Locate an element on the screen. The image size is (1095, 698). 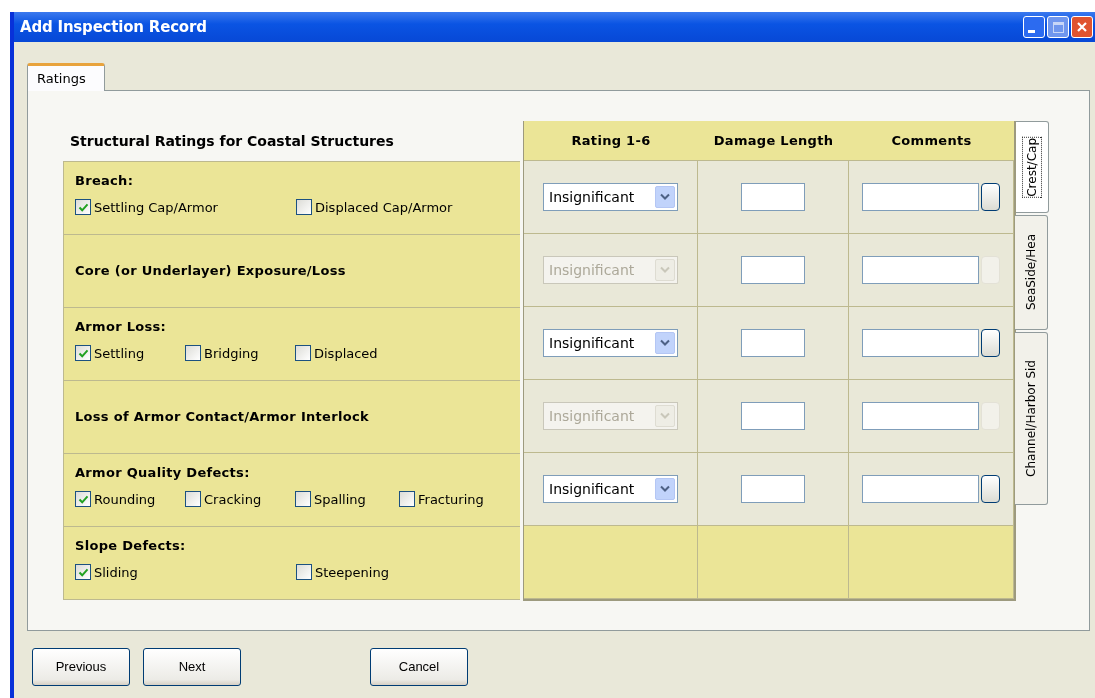
row-label: Loss of Armor Contact/Armor Interlock is located at coordinates (222, 417).